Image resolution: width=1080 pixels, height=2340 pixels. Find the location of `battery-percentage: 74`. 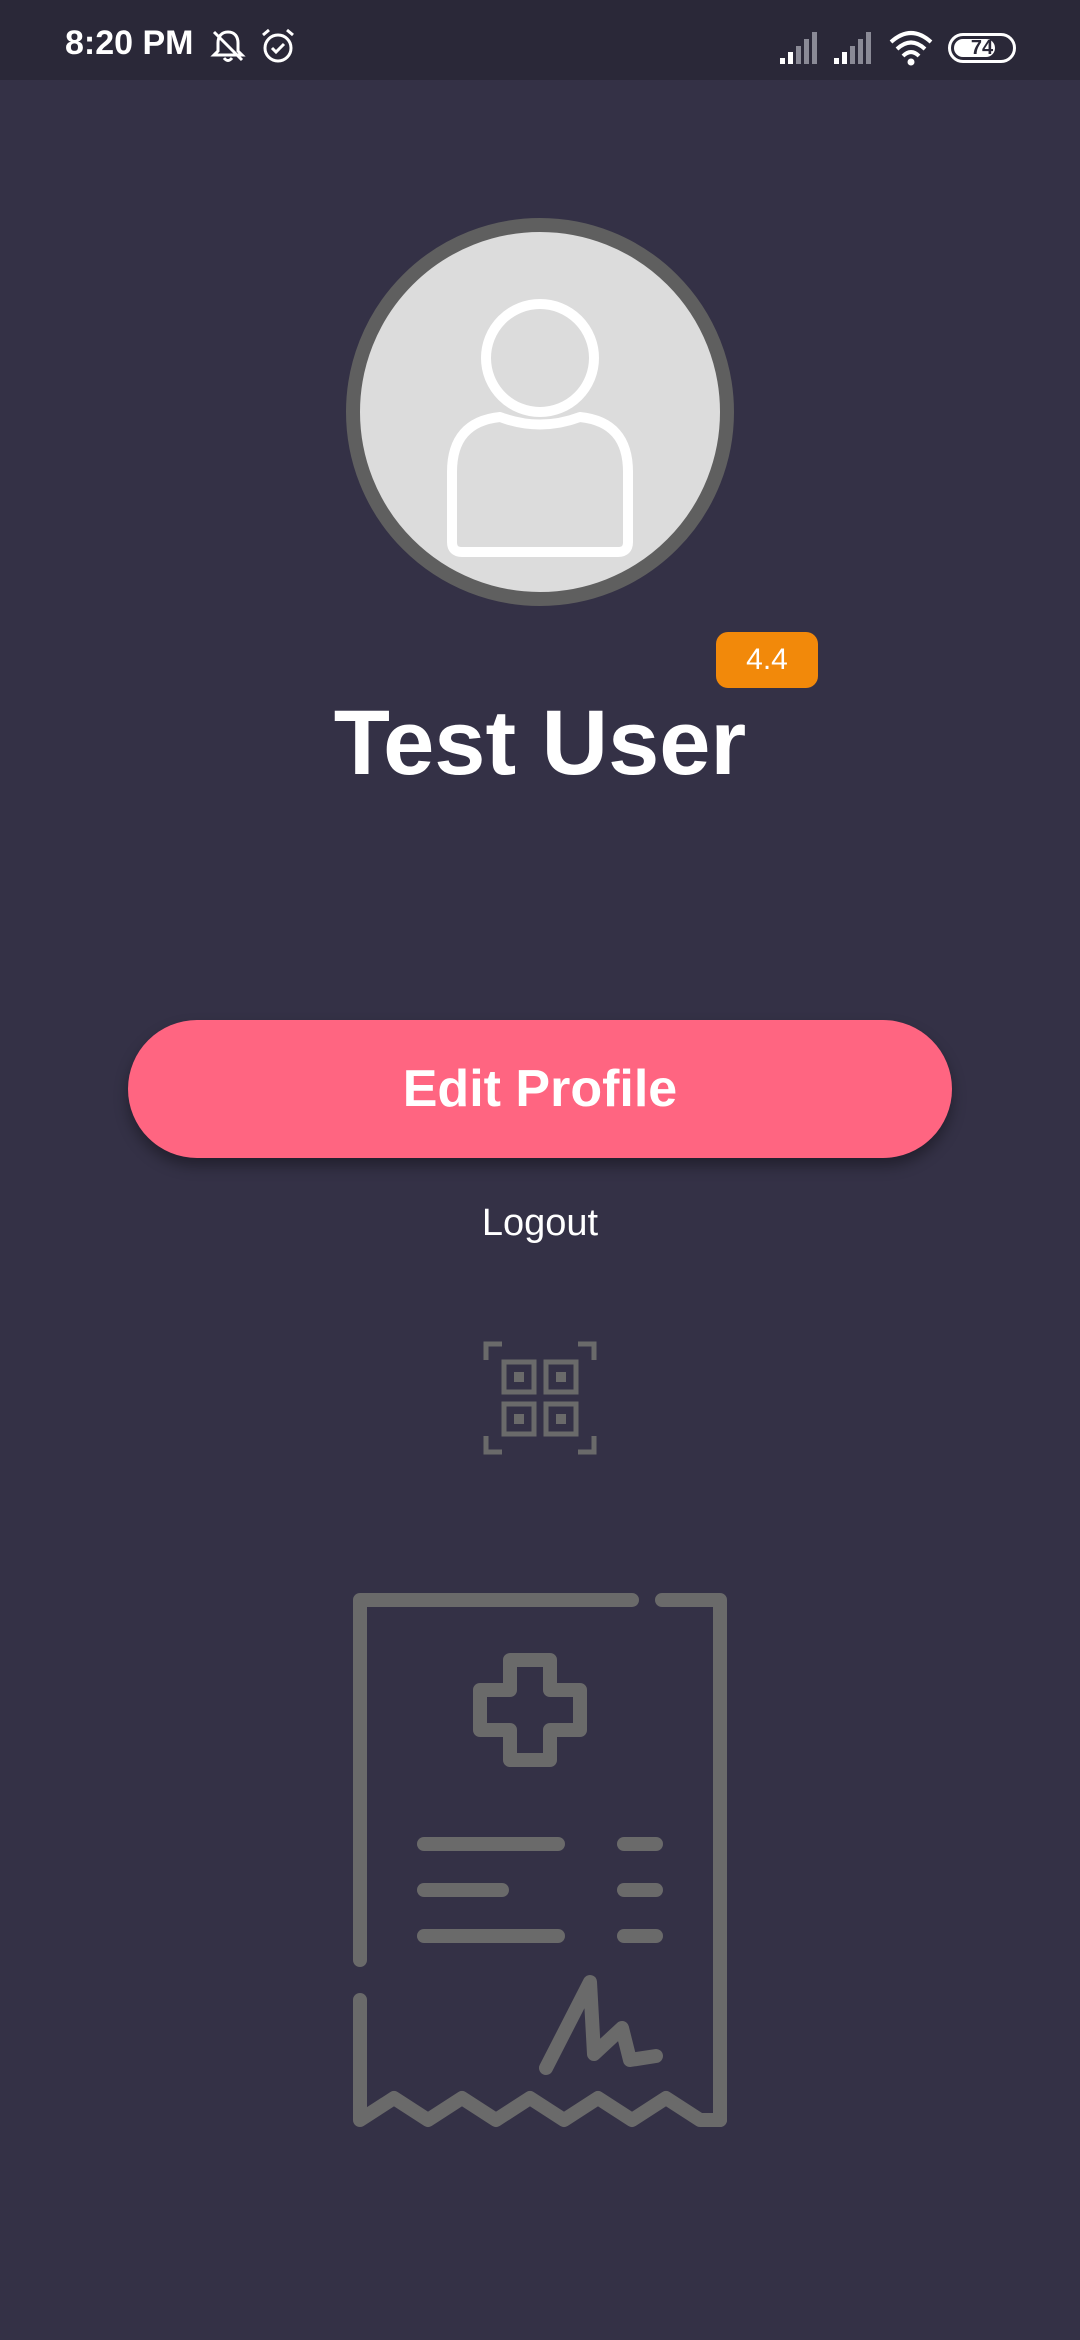

battery-percentage: 74 is located at coordinates (982, 48).